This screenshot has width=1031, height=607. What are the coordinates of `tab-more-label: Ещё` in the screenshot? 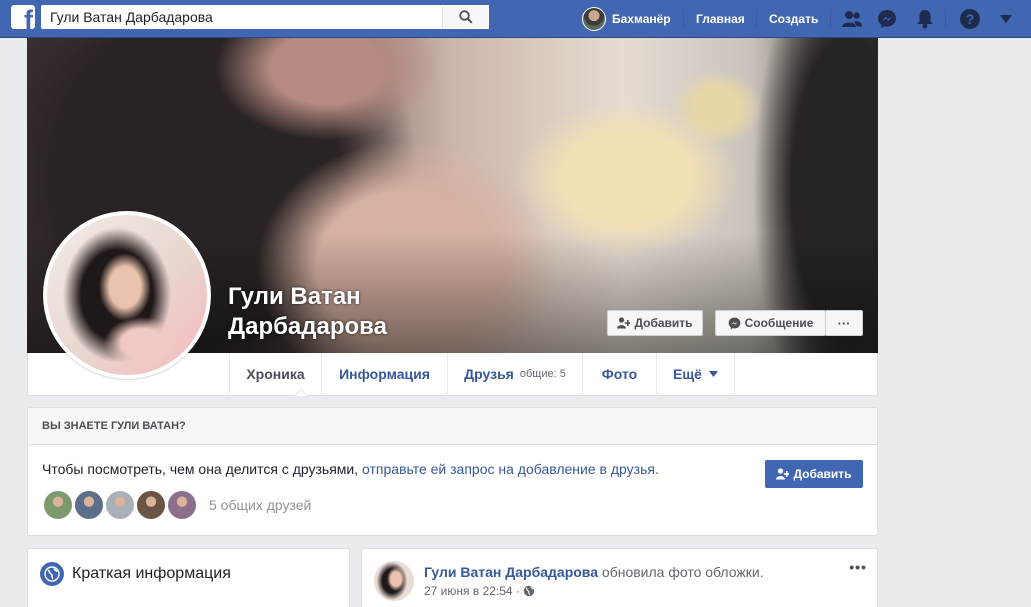 It's located at (687, 374).